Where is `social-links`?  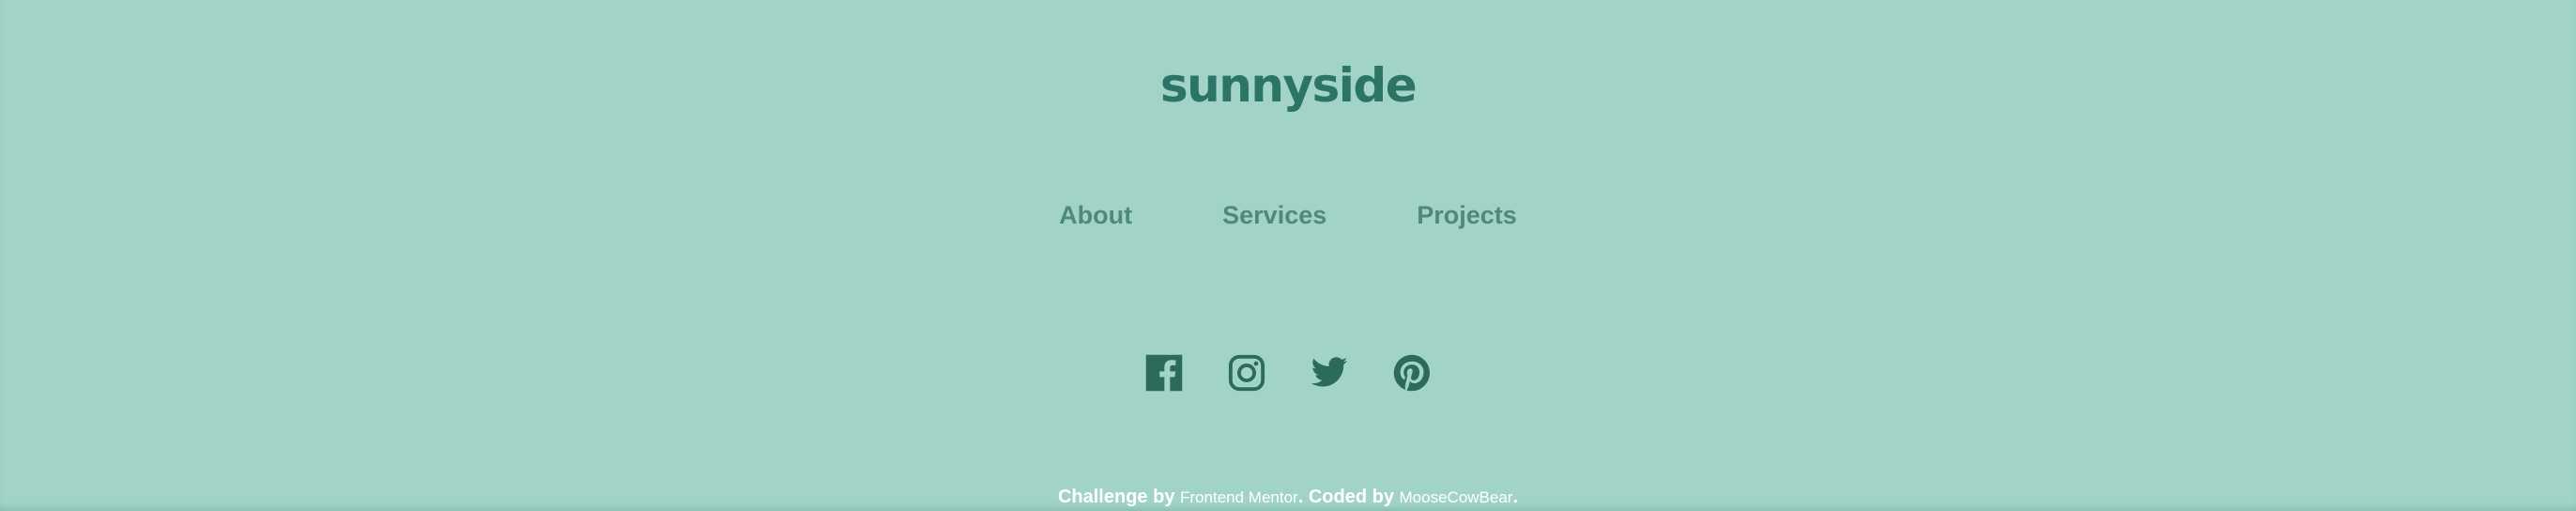
social-links is located at coordinates (1288, 373).